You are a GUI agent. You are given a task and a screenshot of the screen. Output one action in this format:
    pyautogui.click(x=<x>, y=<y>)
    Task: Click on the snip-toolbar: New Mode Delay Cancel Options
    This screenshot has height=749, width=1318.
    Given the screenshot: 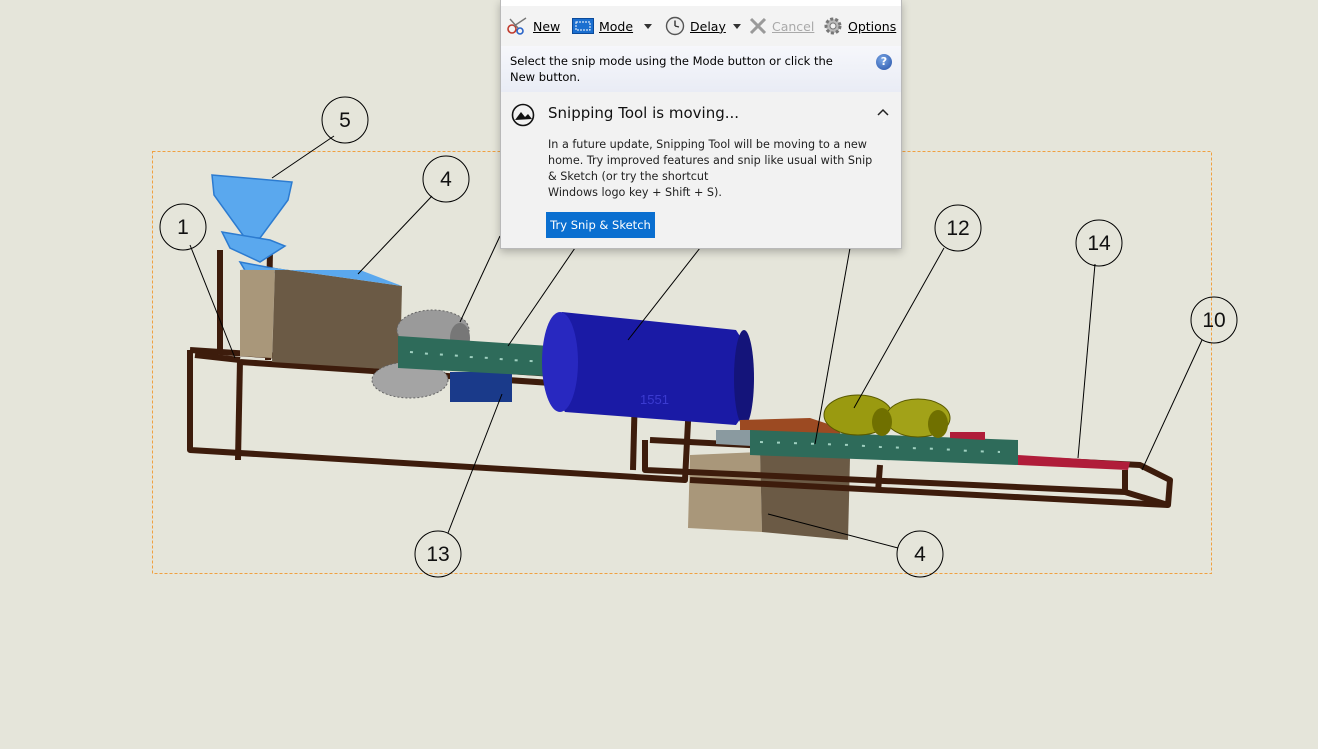 What is the action you would take?
    pyautogui.click(x=701, y=26)
    